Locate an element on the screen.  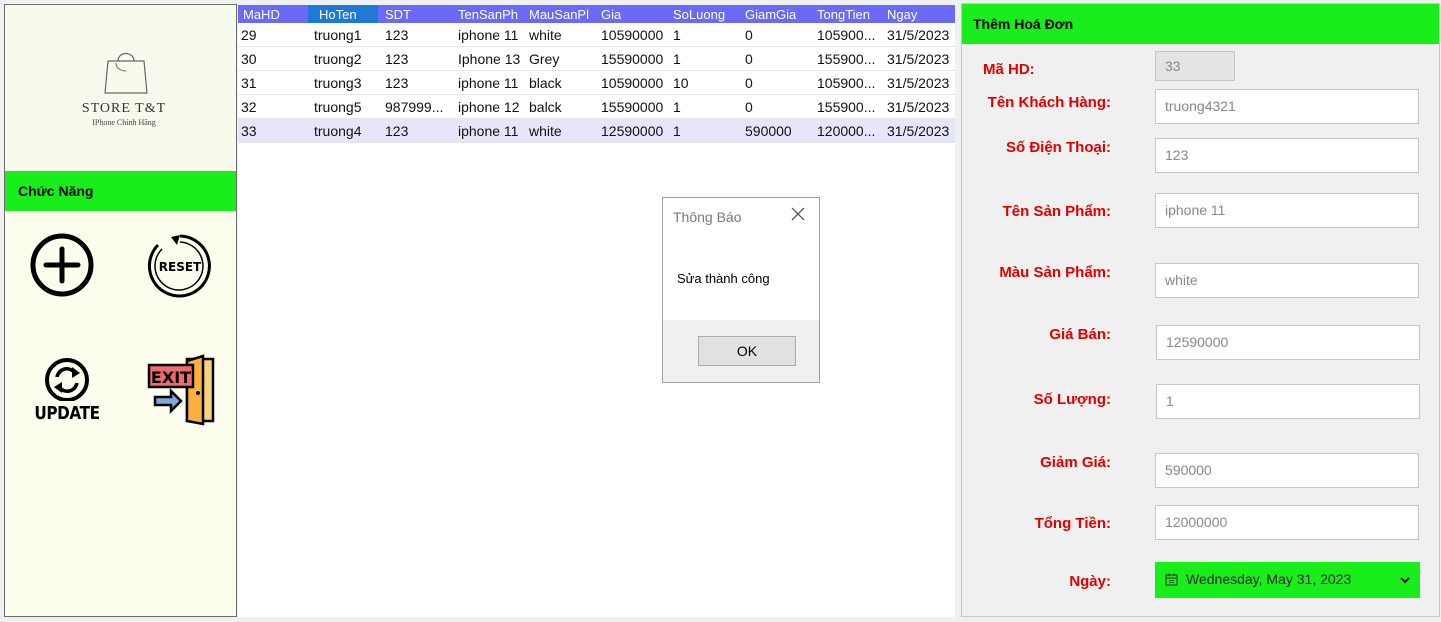
ngay-label: Ngày: is located at coordinates (1090, 581).